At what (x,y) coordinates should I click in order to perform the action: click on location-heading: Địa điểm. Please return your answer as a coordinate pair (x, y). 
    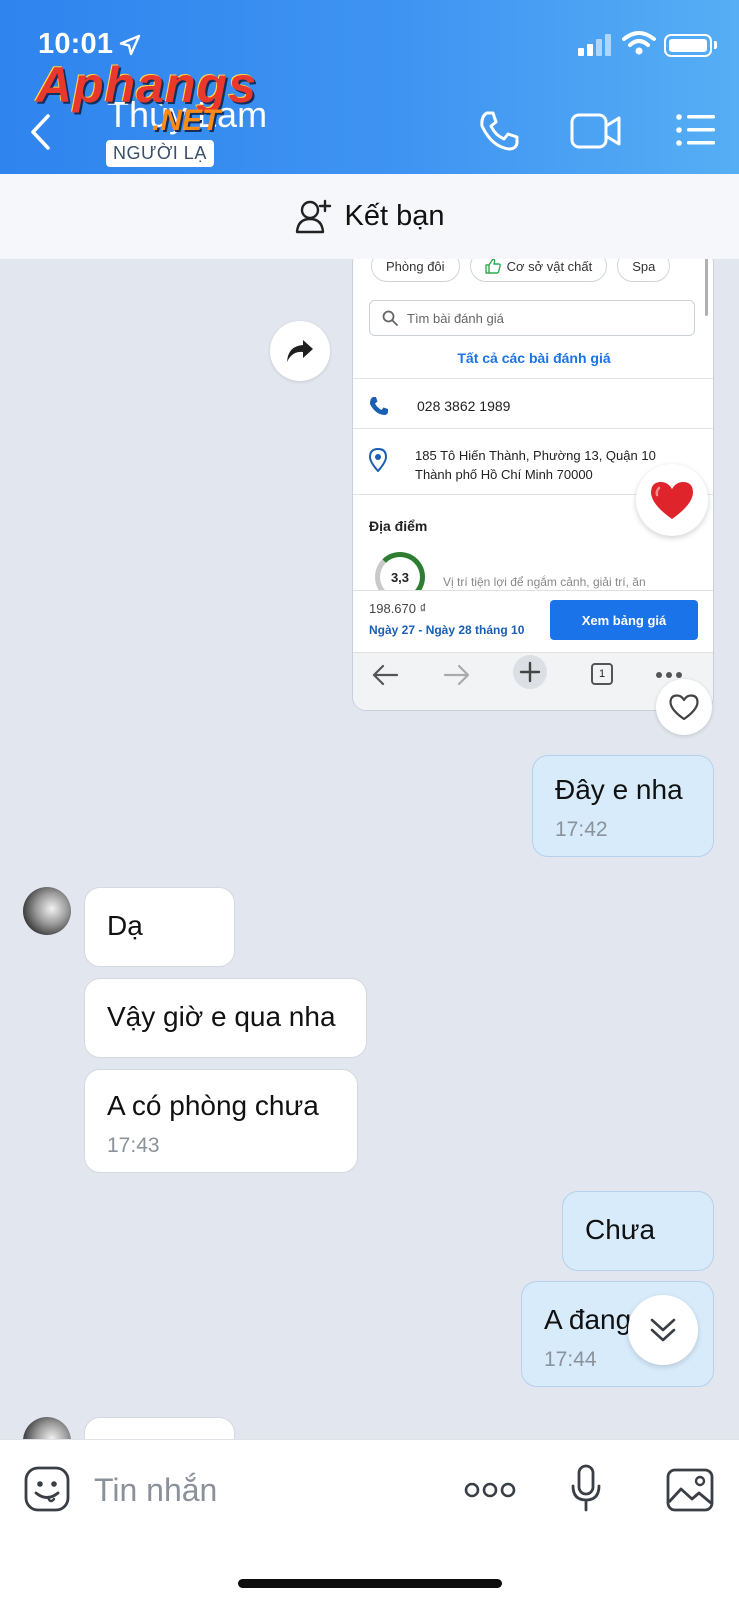
    Looking at the image, I should click on (398, 526).